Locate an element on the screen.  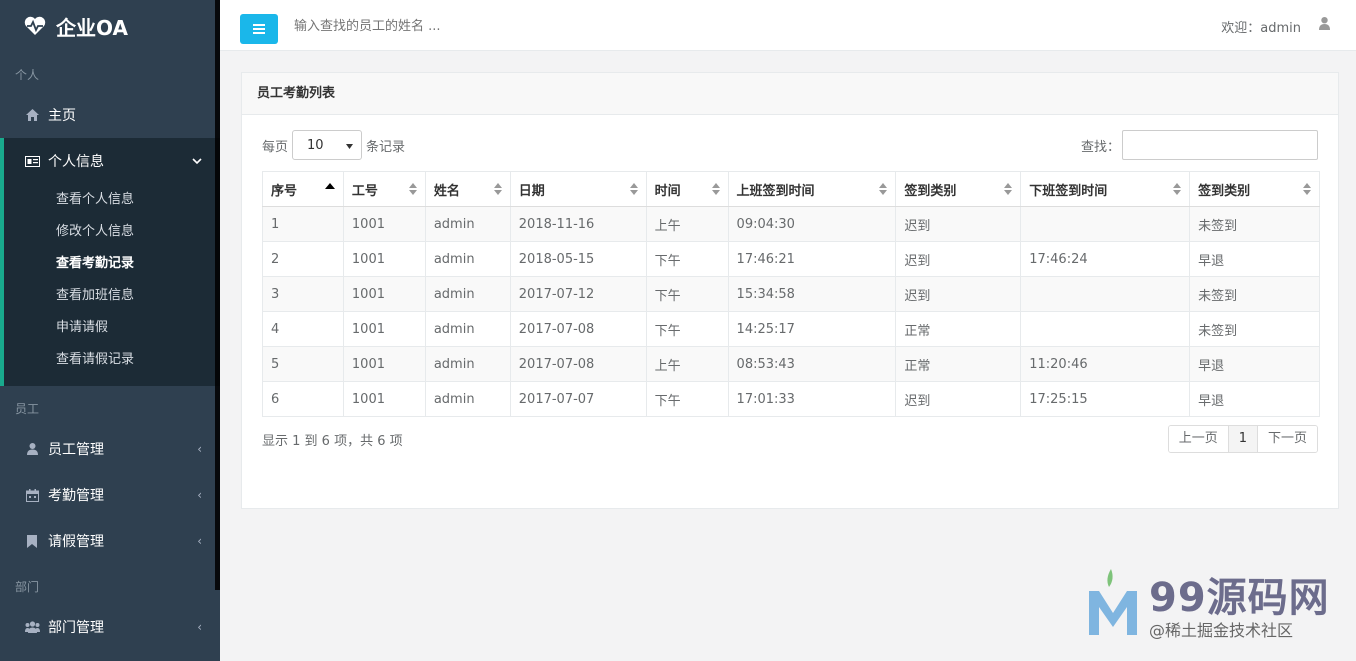
submenu-view-attendance: 查看考勤记录 is located at coordinates (112, 264).